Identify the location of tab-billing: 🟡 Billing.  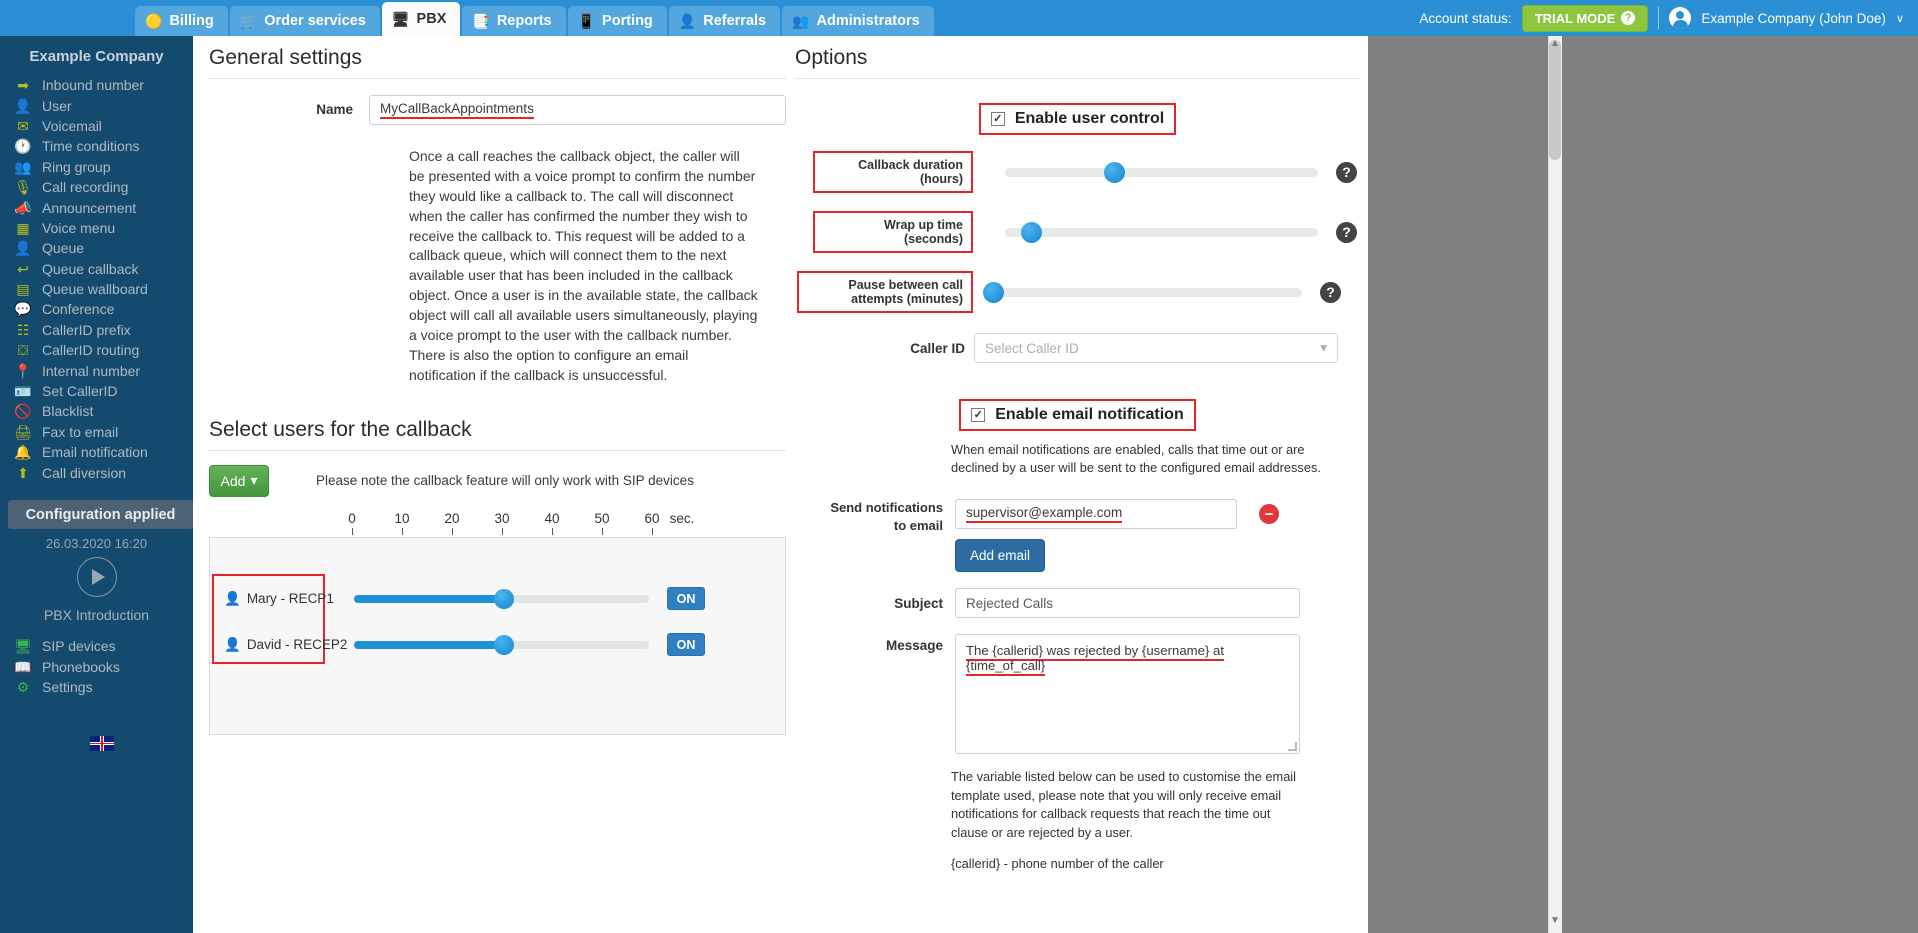
(181, 21).